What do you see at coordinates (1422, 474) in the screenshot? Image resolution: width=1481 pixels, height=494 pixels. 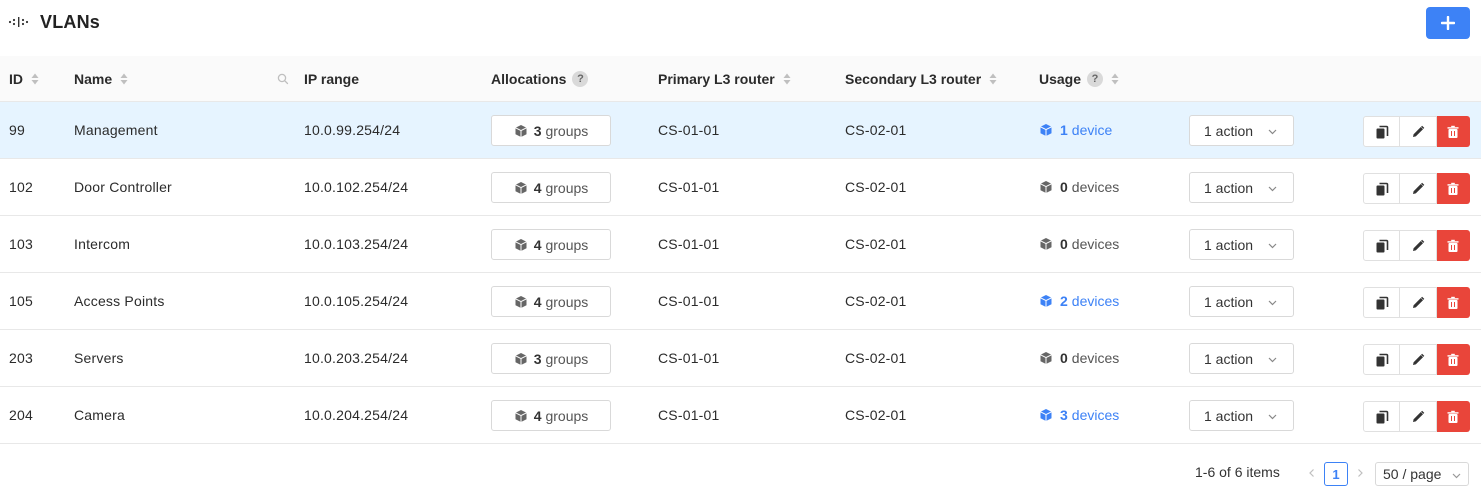 I see `page-size-select: 50 / page` at bounding box center [1422, 474].